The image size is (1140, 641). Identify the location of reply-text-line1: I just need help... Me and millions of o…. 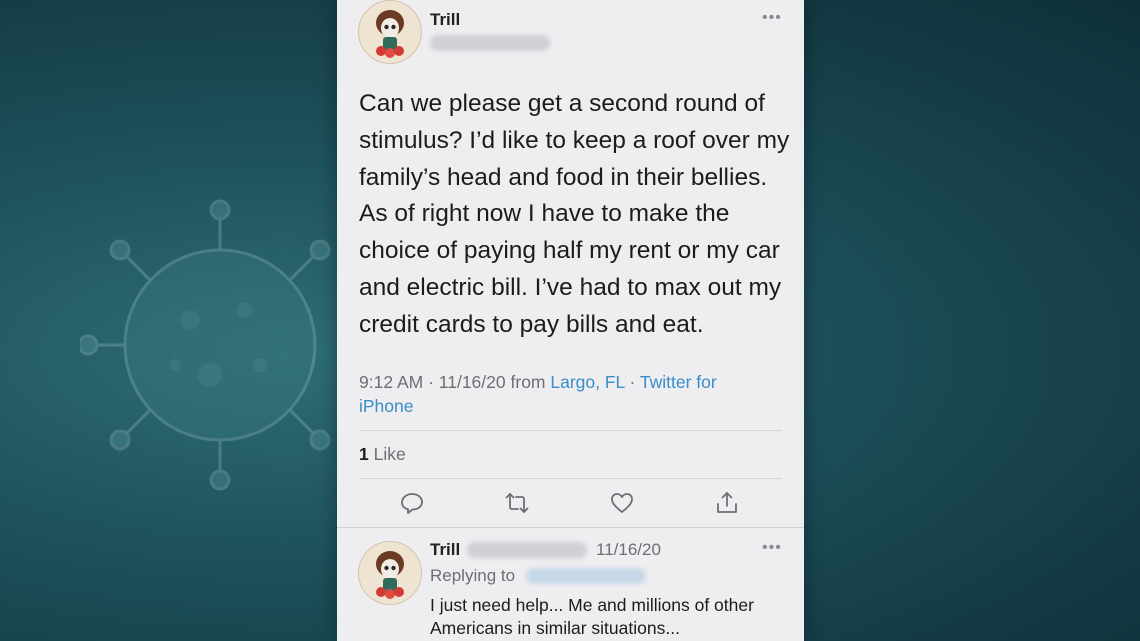
(592, 605).